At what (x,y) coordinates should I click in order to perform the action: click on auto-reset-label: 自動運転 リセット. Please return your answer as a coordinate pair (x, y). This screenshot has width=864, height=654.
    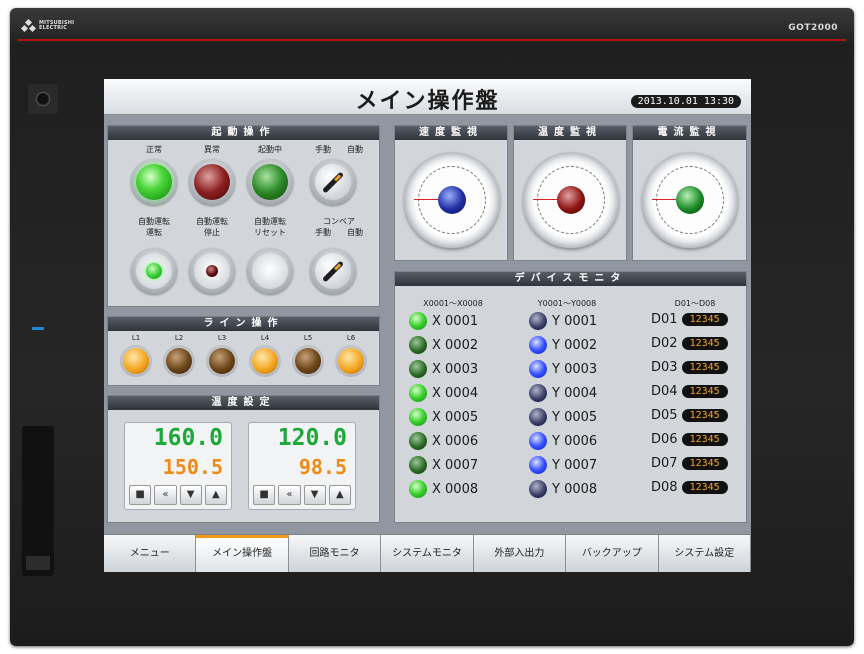
    Looking at the image, I should click on (270, 227).